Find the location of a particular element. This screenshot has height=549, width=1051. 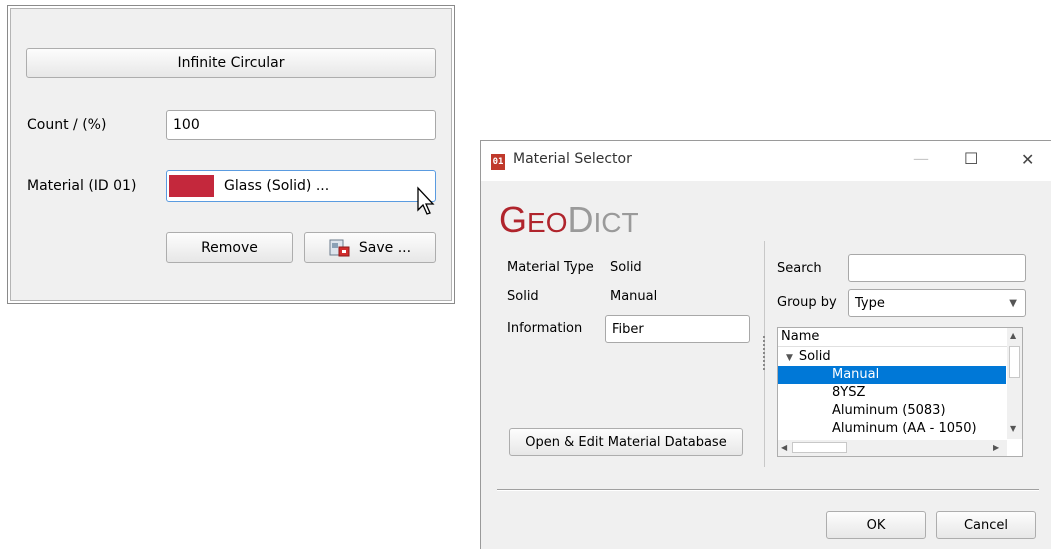

geodict-logo: GEODICT is located at coordinates (589, 217).